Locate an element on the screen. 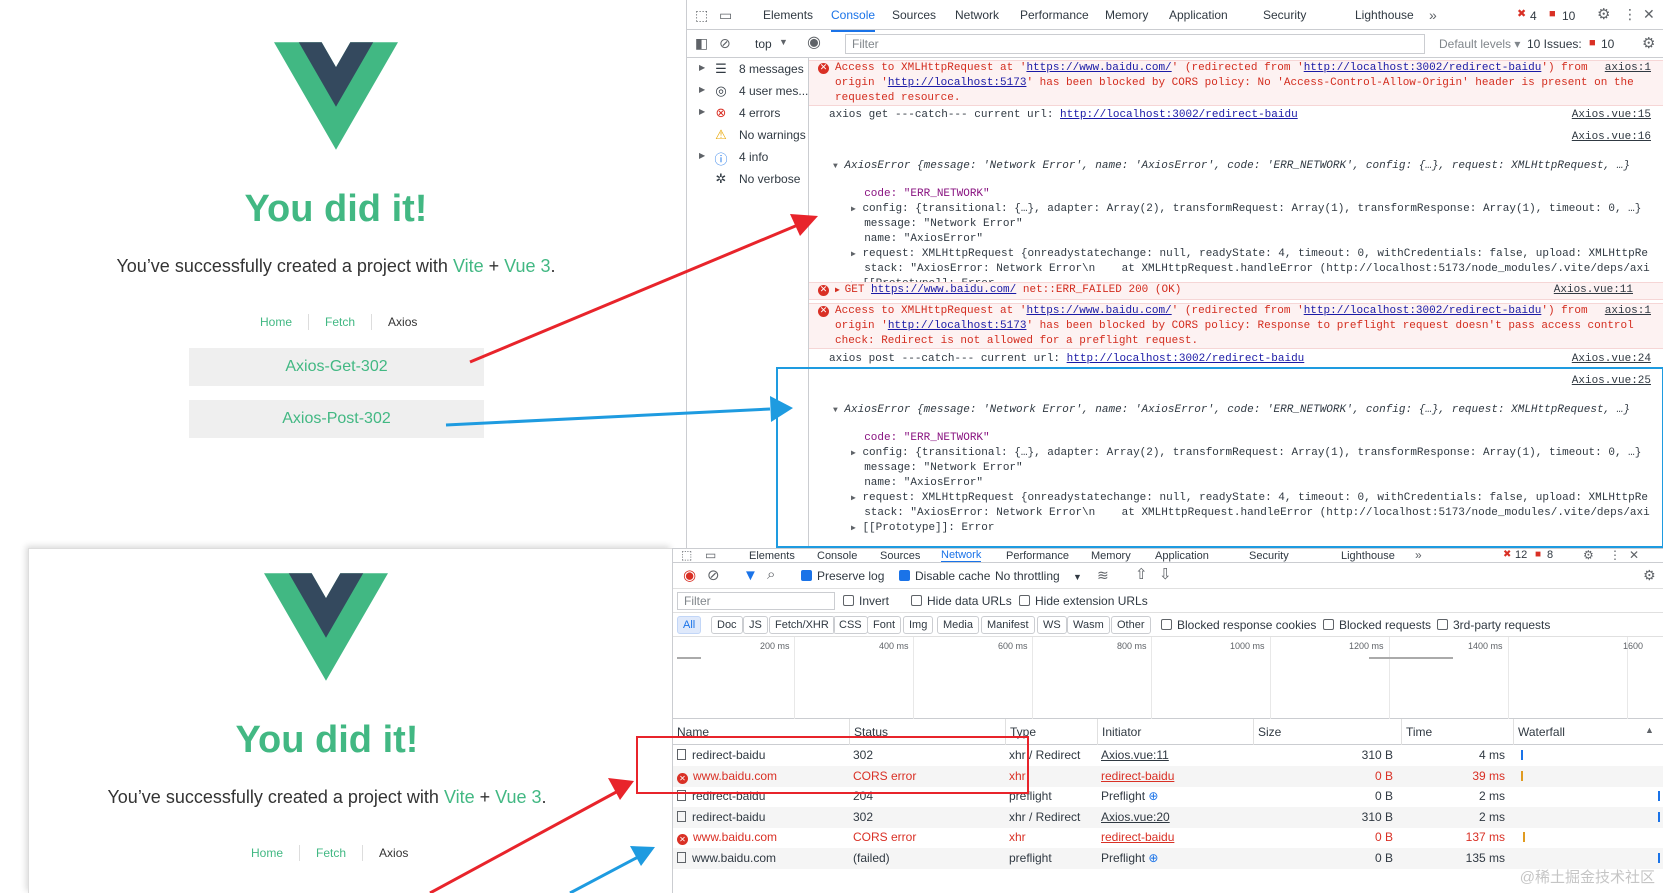 This screenshot has width=1663, height=893. third-party-checkbox: 3rd-party requests is located at coordinates (1493, 625).